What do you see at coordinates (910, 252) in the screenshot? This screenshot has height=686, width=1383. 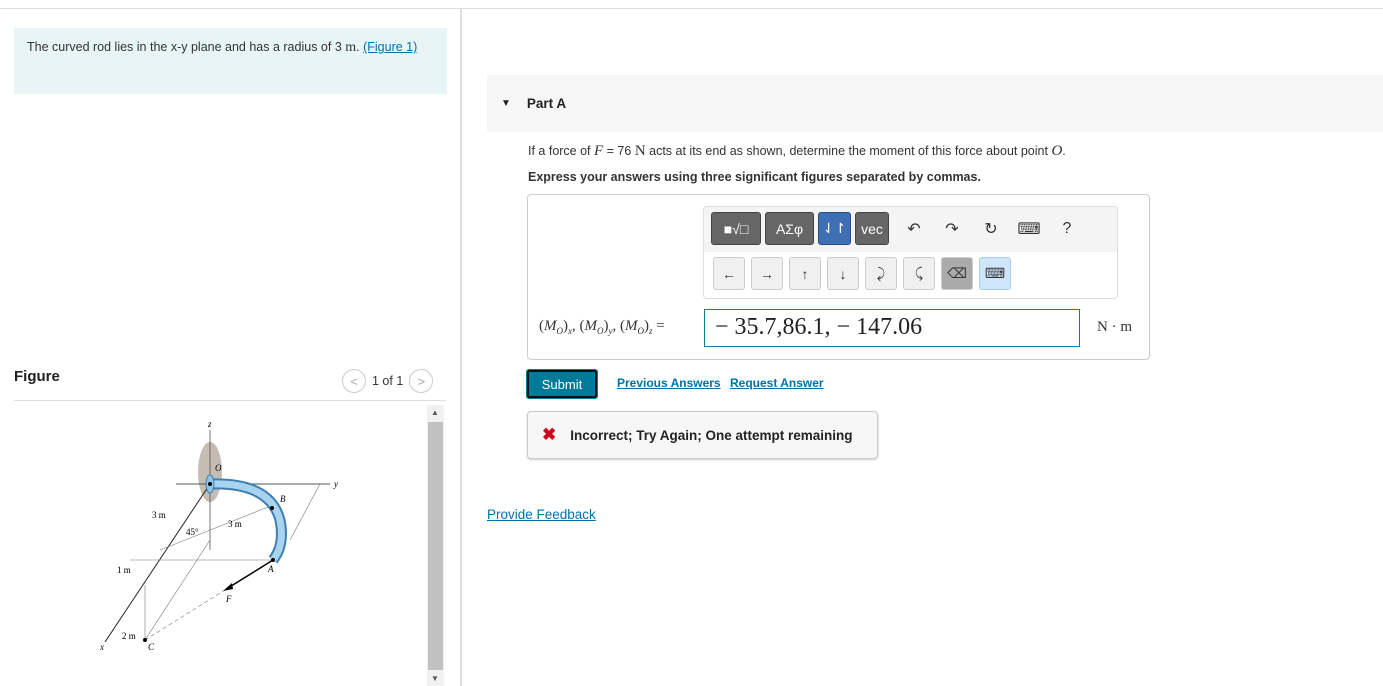 I see `math-toolbar: ■√□ ΑΣφ ⇃↾ vec ↶ ↷ ↻ ⌨ ? ← → ↑ ↓ ⤸ ⤹ ⌫ ⌨` at bounding box center [910, 252].